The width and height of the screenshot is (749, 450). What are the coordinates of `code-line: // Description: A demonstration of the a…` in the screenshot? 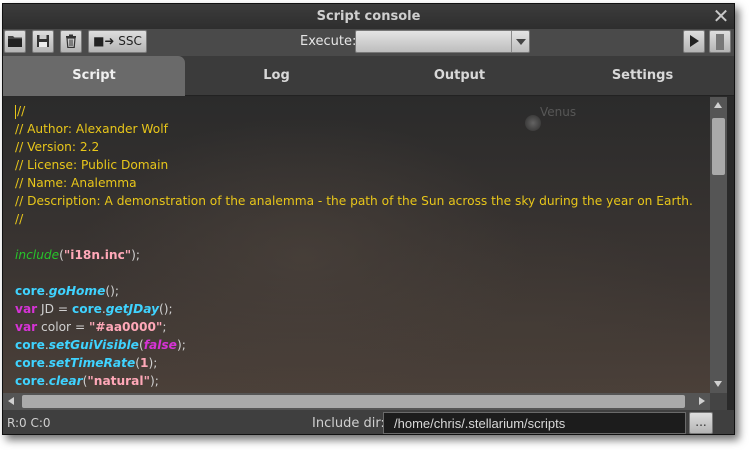 It's located at (362, 201).